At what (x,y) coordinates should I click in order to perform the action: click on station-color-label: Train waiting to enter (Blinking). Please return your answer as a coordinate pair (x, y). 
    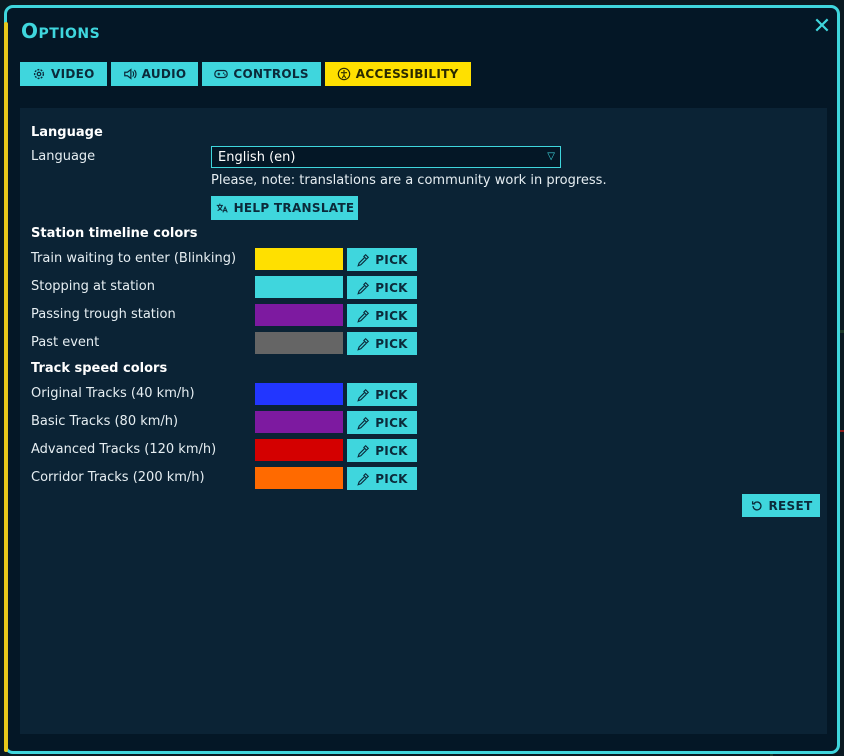
    Looking at the image, I should click on (134, 258).